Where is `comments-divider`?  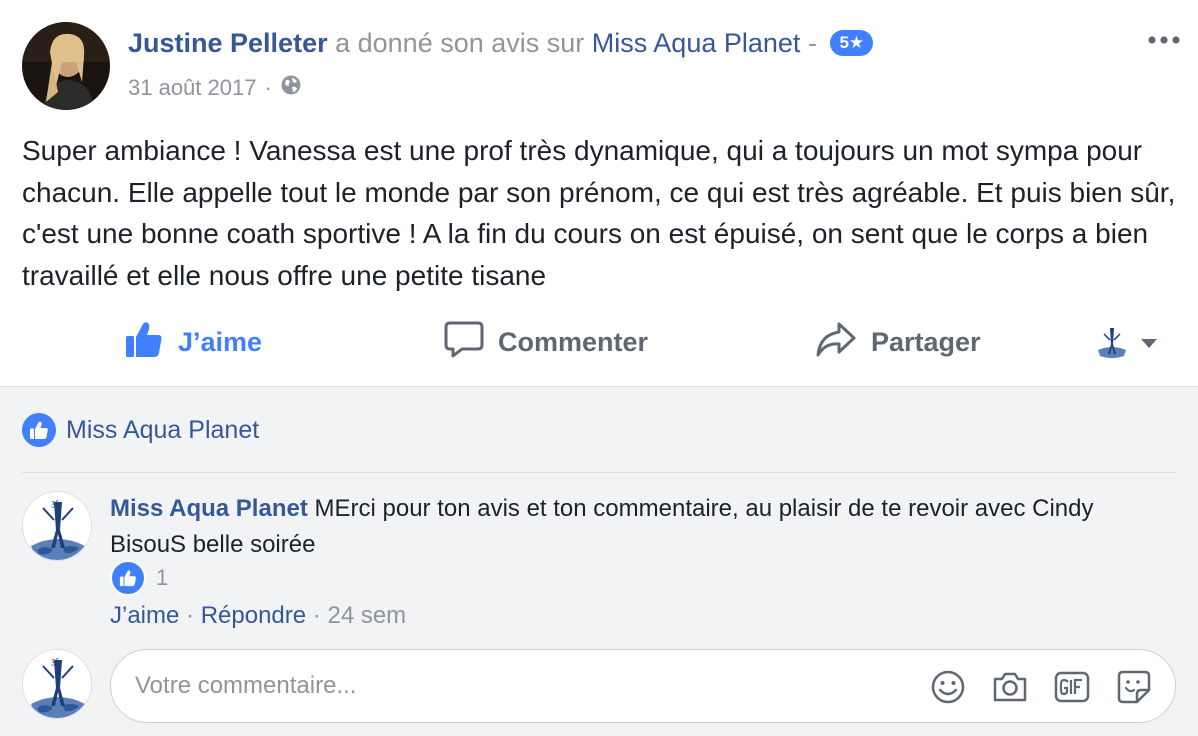
comments-divider is located at coordinates (599, 472).